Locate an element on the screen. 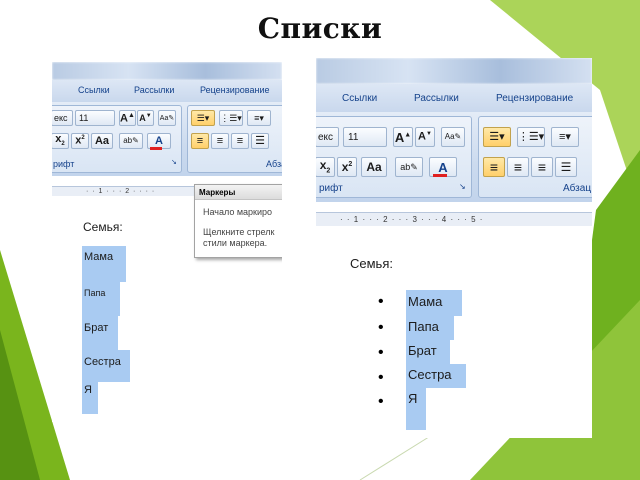 The height and width of the screenshot is (480, 640). left-ribbon-tabs: Ссылки Рассылки Рецензирование is located at coordinates (167, 91).